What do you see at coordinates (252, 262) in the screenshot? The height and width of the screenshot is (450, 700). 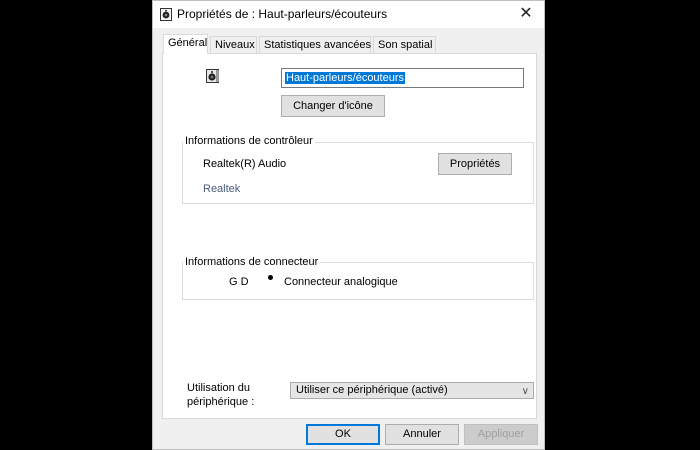 I see `connector-info-label: Informations de connecteur` at bounding box center [252, 262].